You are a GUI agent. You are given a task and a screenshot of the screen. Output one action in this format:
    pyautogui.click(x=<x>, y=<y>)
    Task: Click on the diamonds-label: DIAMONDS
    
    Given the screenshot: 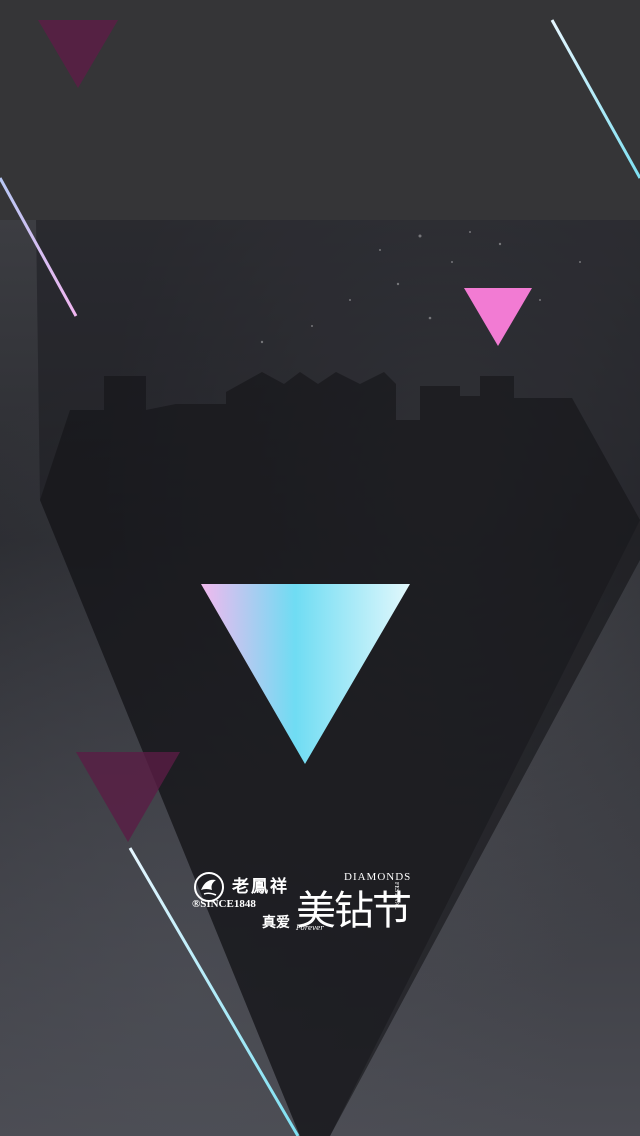 What is the action you would take?
    pyautogui.click(x=378, y=877)
    